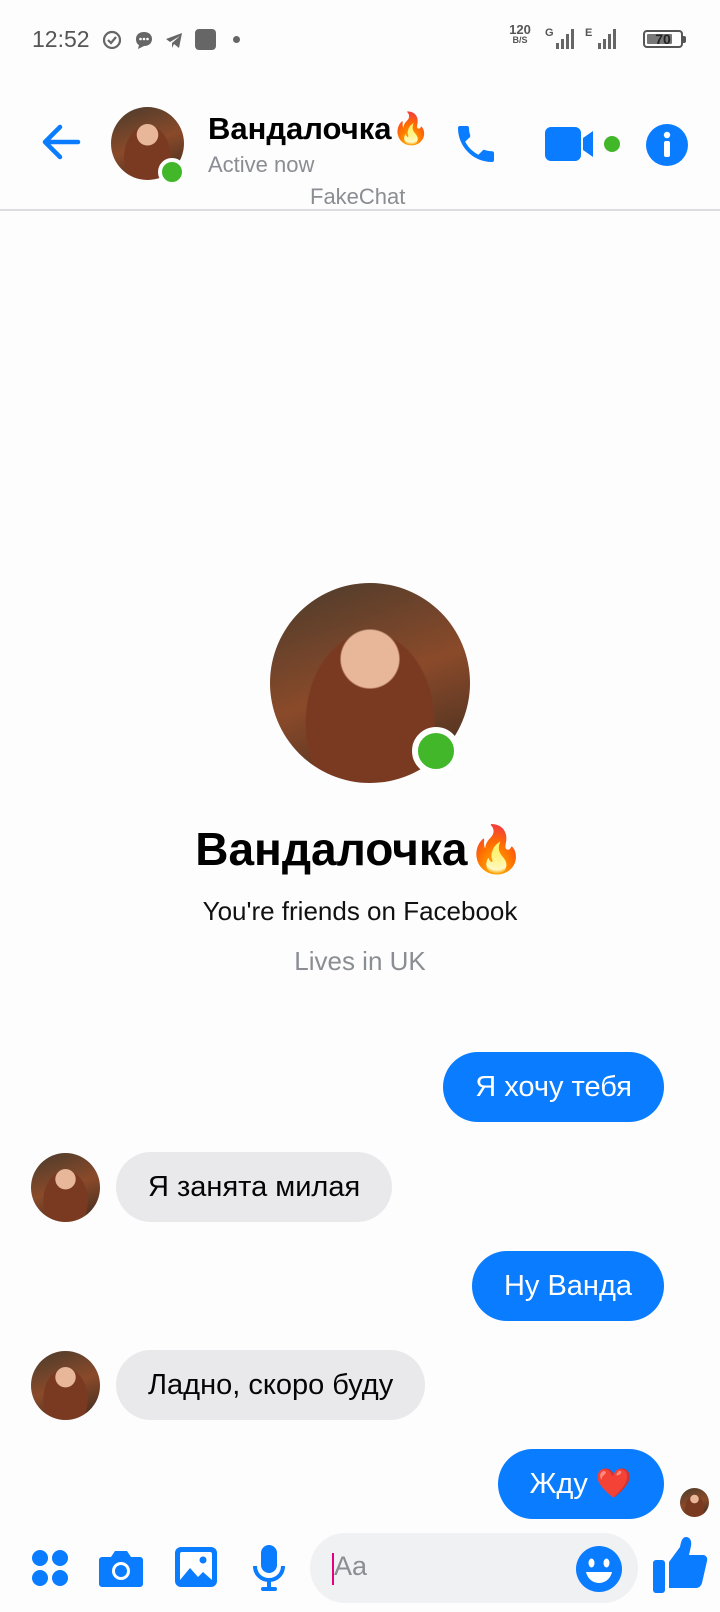 The height and width of the screenshot is (1612, 720). What do you see at coordinates (553, 1087) in the screenshot?
I see `message-outgoing: Я хочу тебя` at bounding box center [553, 1087].